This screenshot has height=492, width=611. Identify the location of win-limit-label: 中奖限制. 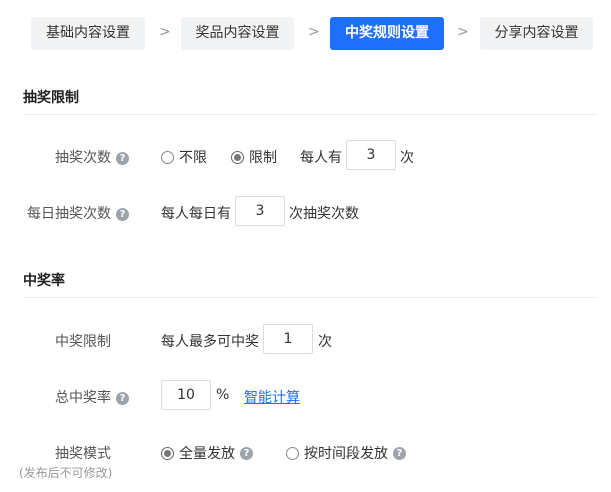
(83, 342).